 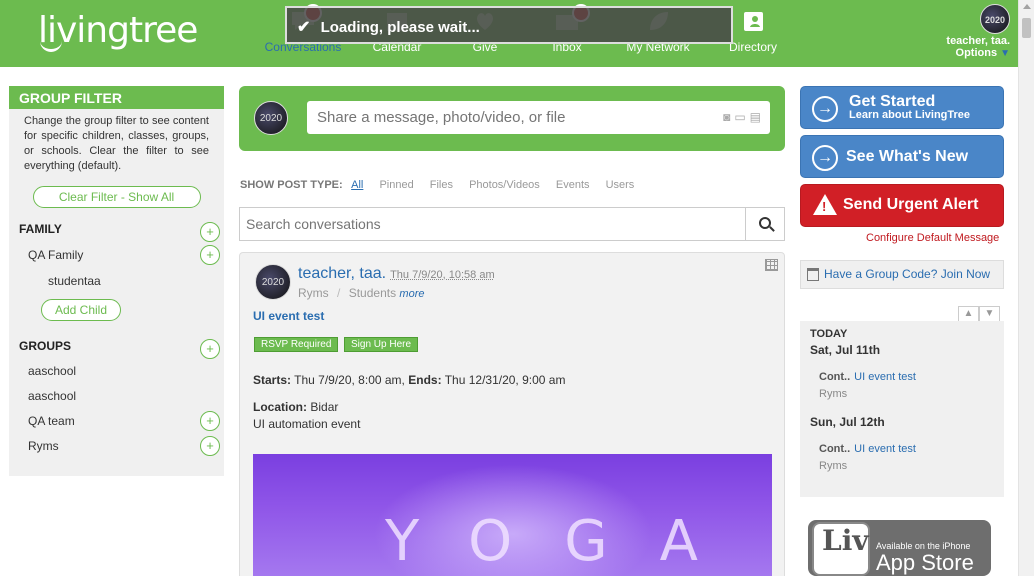 I want to click on get-started-button: → Get Started Learn about LivingTree, so click(x=902, y=107).